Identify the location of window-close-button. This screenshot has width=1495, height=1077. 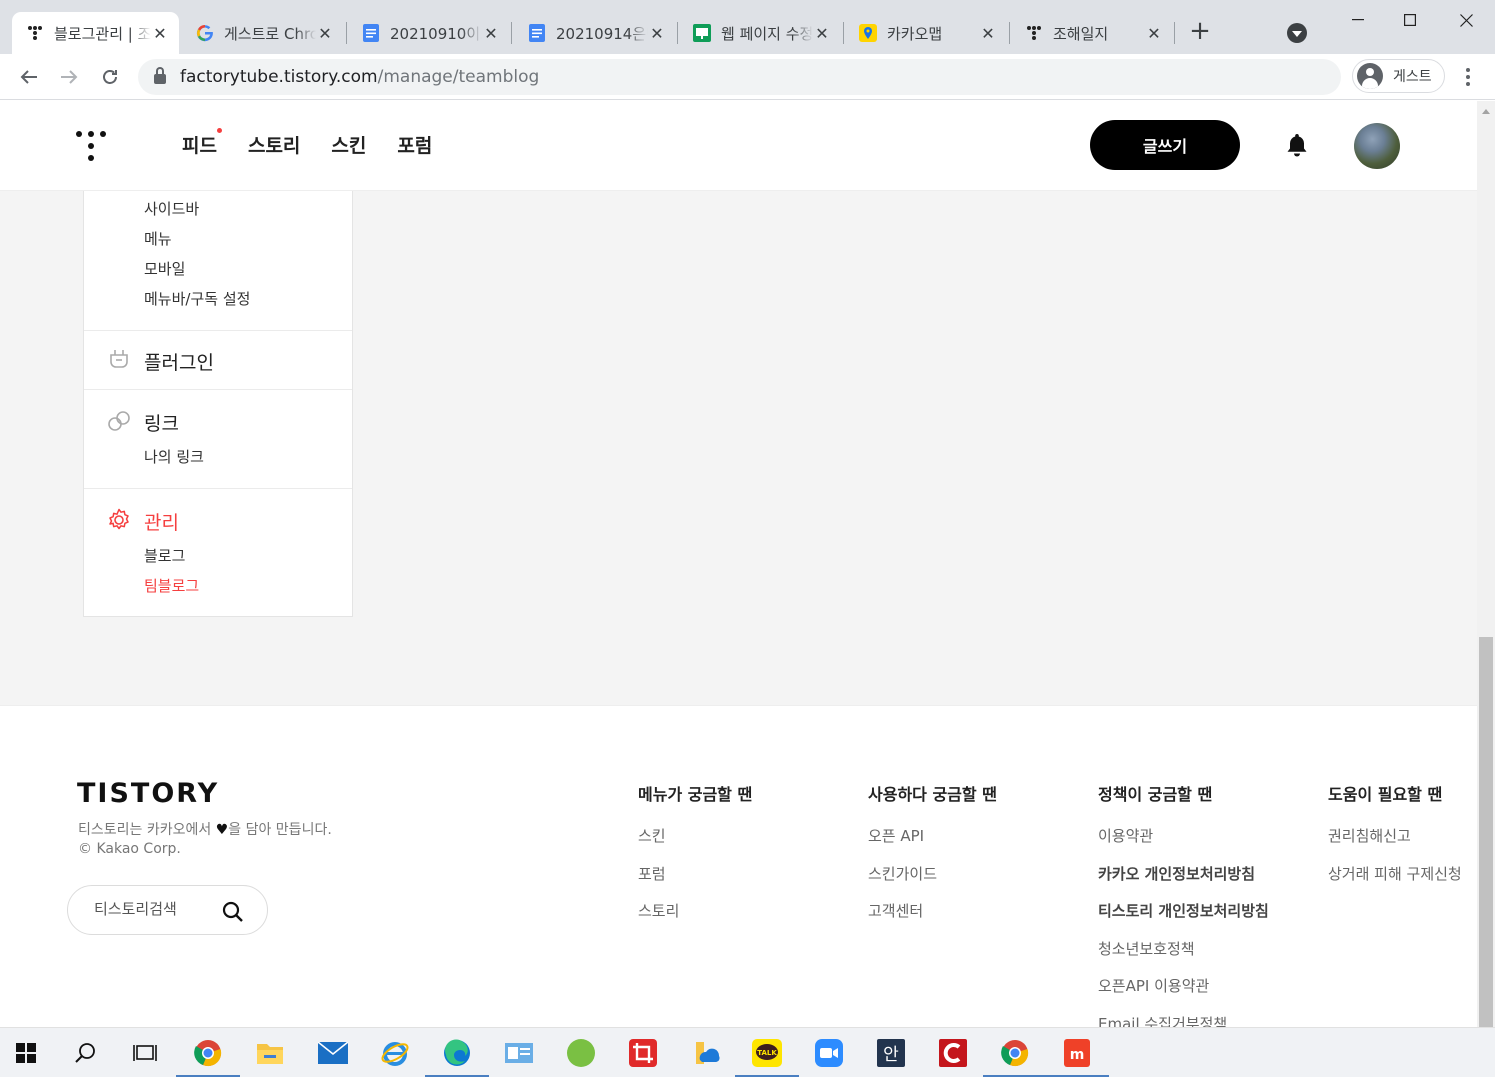
(1466, 20).